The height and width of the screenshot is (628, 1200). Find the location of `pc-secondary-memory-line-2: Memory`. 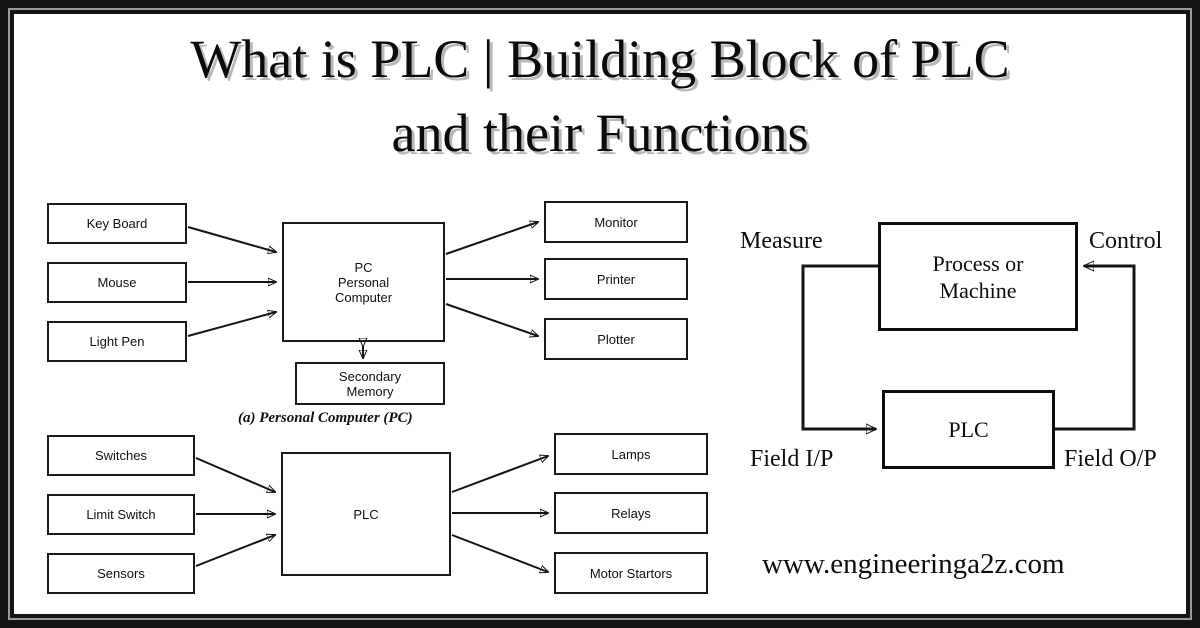

pc-secondary-memory-line-2: Memory is located at coordinates (370, 391).